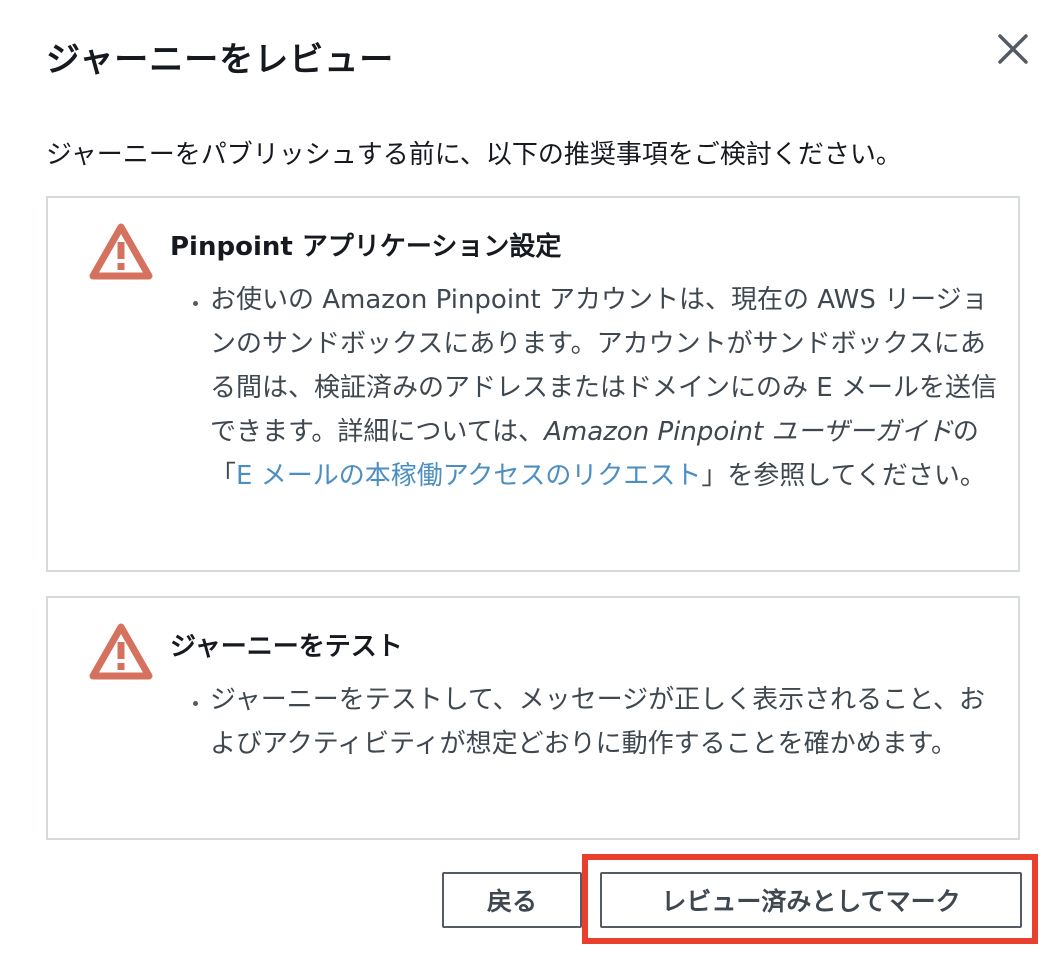 The image size is (1060, 976). I want to click on back-button: 戻る, so click(512, 900).